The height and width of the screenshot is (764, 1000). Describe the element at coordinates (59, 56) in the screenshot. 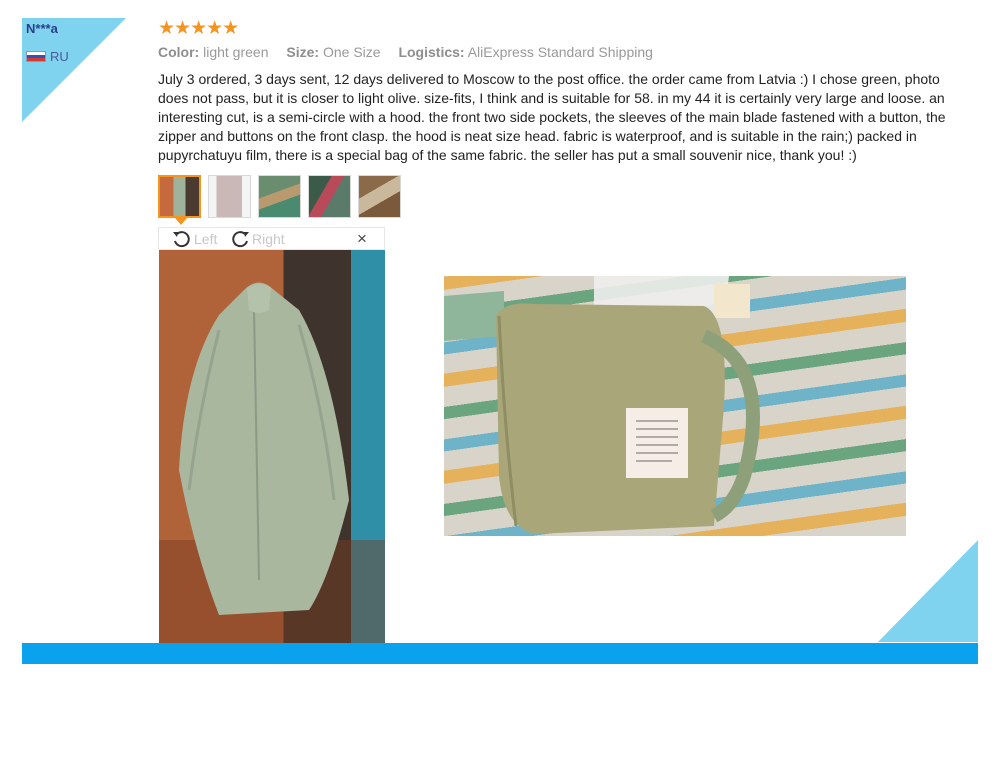

I see `country-code: RU` at that location.